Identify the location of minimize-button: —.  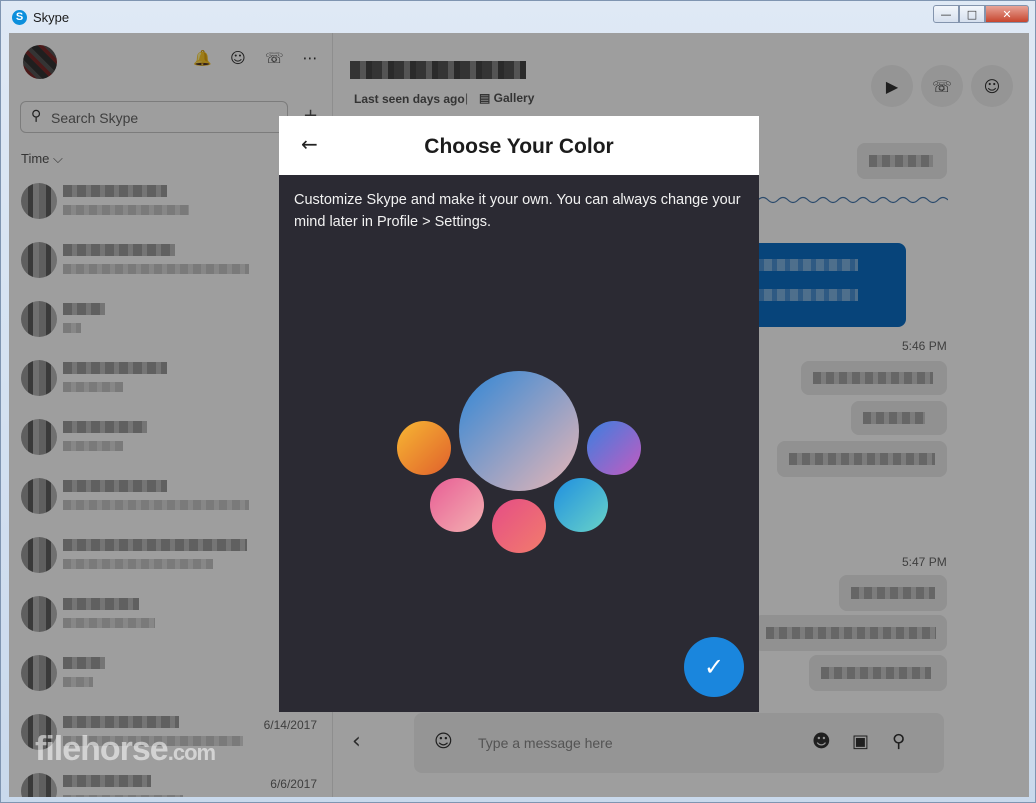
(946, 14).